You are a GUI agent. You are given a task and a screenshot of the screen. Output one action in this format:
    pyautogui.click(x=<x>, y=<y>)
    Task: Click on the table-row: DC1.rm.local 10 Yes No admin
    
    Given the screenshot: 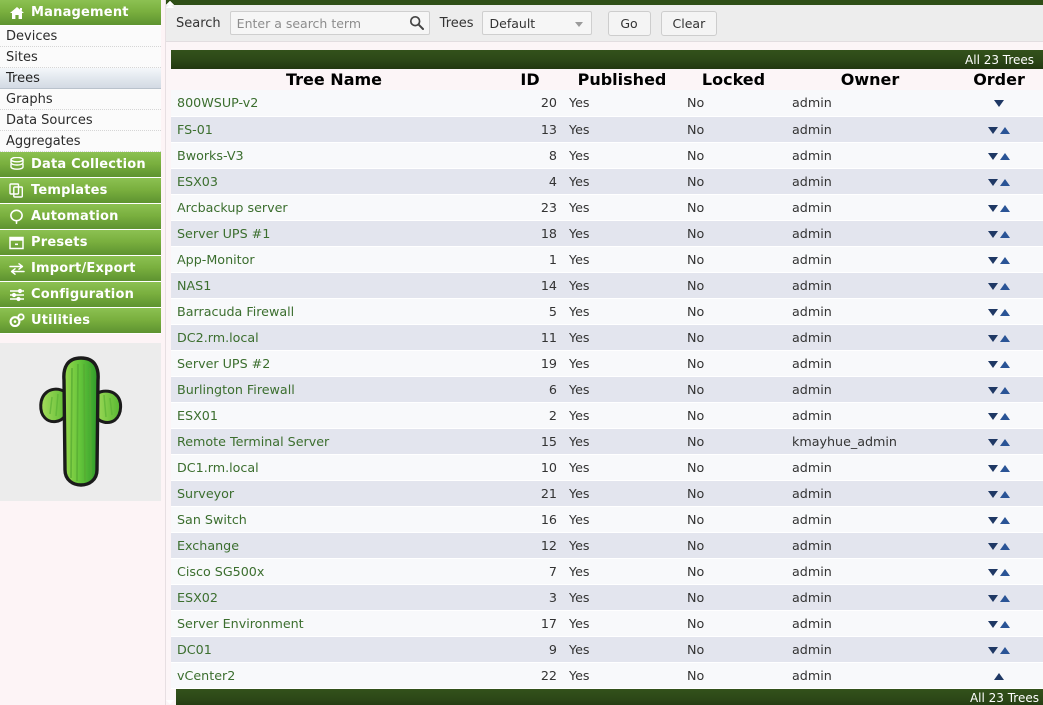 What is the action you would take?
    pyautogui.click(x=607, y=467)
    